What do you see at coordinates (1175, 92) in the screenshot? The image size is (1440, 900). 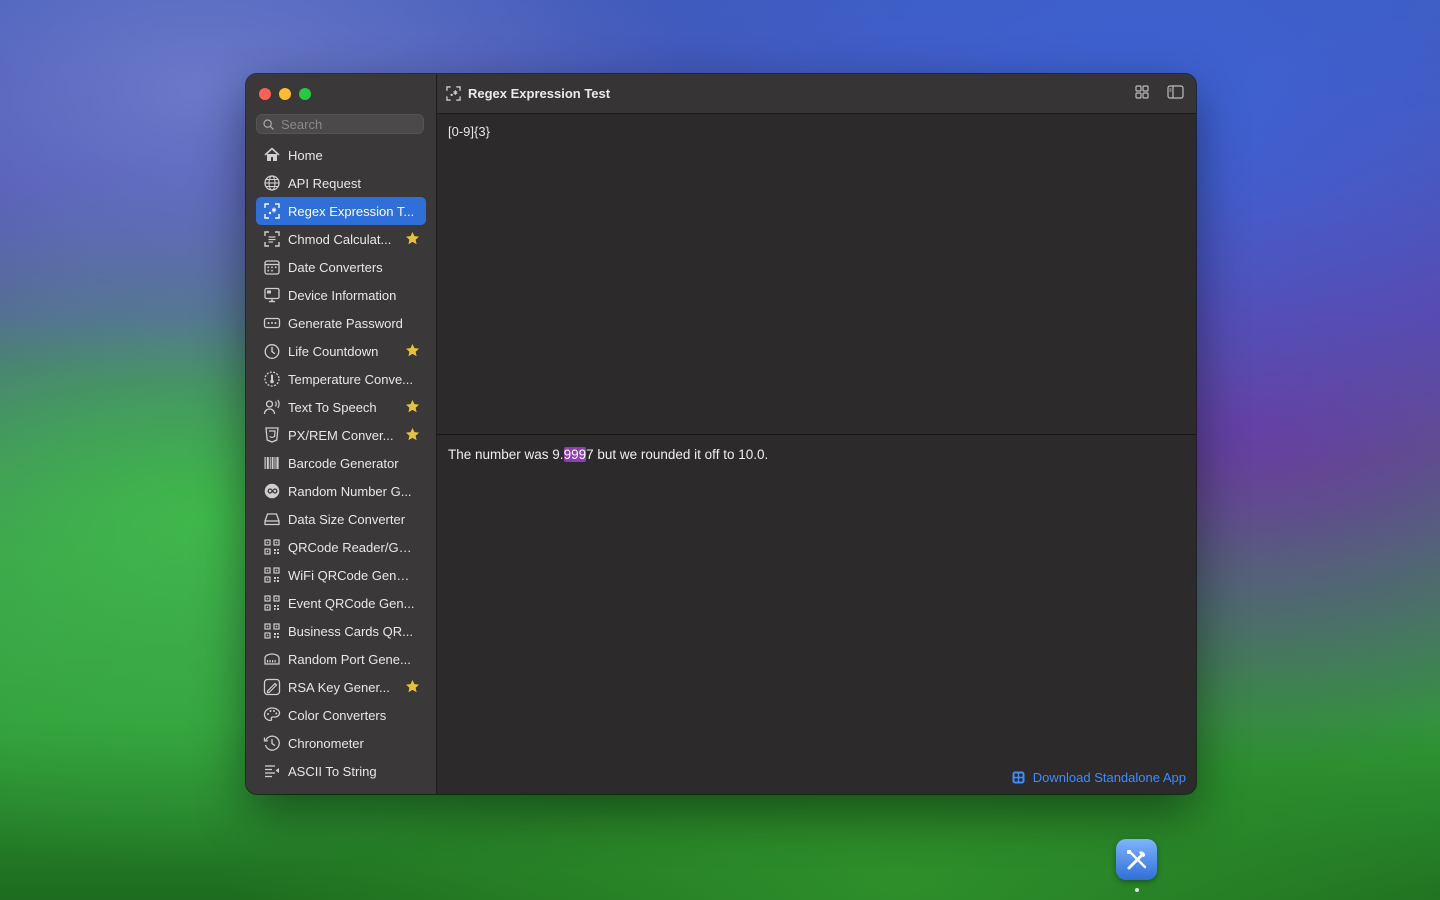 I see `sidebar-toggle-icon` at bounding box center [1175, 92].